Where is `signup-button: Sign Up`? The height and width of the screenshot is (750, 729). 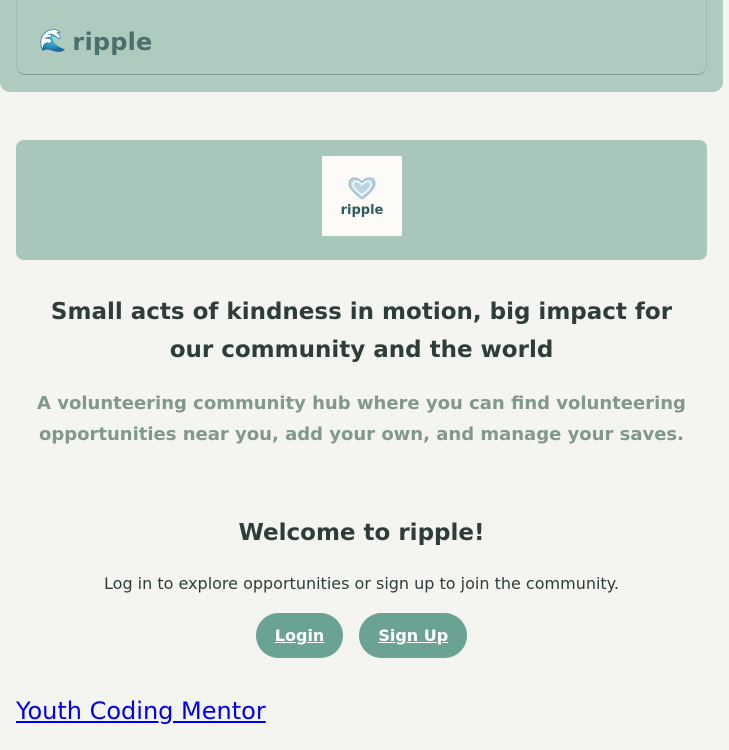 signup-button: Sign Up is located at coordinates (413, 635).